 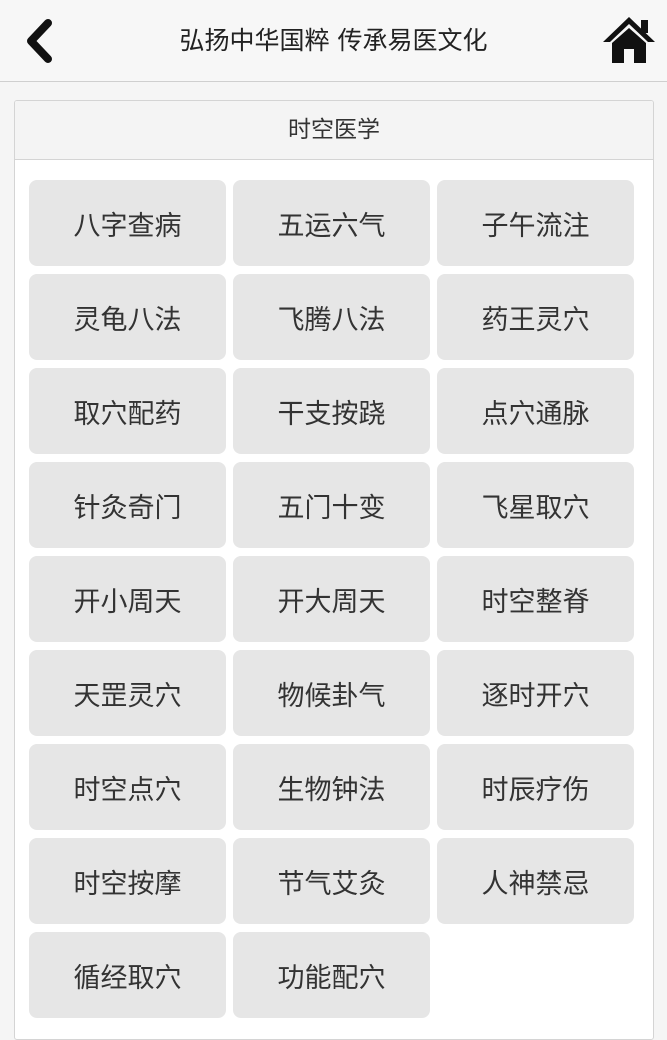 What do you see at coordinates (331, 693) in the screenshot?
I see `function-button: 物候卦气` at bounding box center [331, 693].